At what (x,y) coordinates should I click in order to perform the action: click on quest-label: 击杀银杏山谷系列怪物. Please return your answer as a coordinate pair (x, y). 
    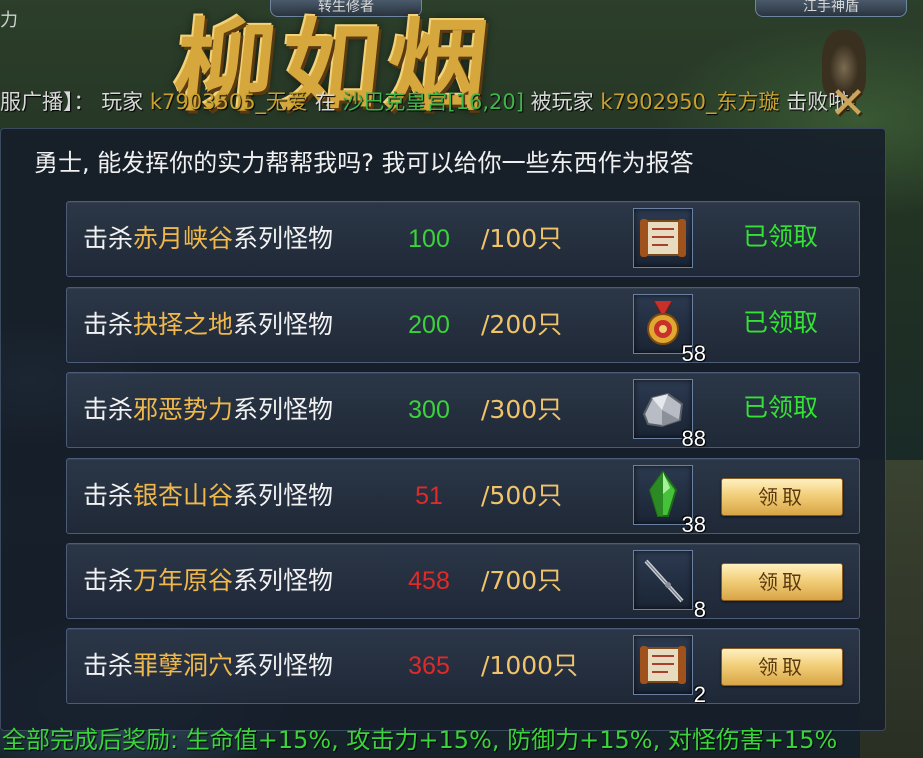
    Looking at the image, I should click on (208, 496).